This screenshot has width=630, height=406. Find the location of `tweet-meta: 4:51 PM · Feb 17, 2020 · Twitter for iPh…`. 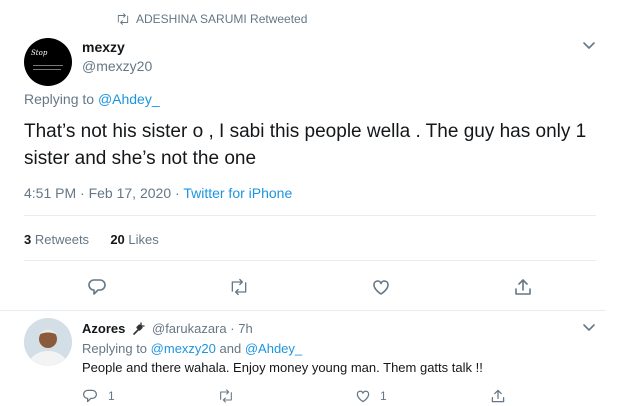

tweet-meta: 4:51 PM · Feb 17, 2020 · Twitter for iPh… is located at coordinates (158, 193).